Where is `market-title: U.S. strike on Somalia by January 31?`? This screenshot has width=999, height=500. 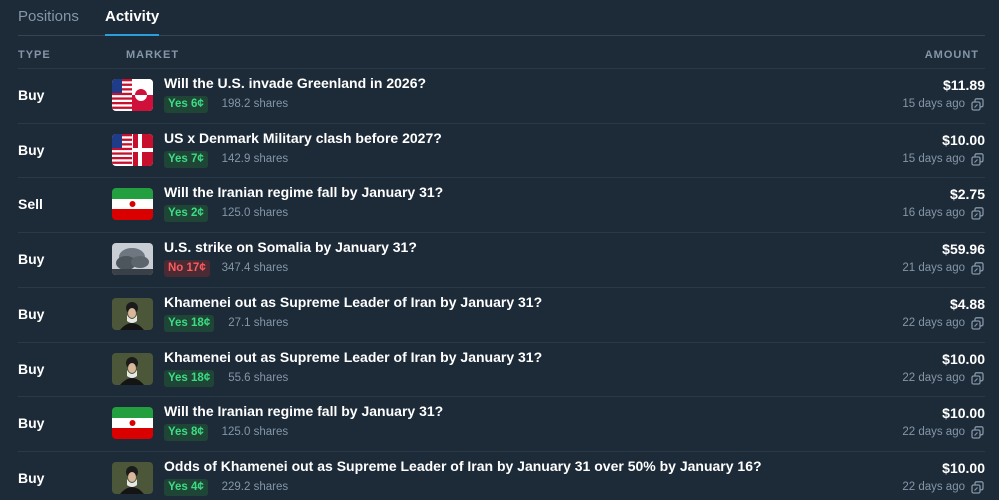 market-title: U.S. strike on Somalia by January 31? is located at coordinates (290, 247).